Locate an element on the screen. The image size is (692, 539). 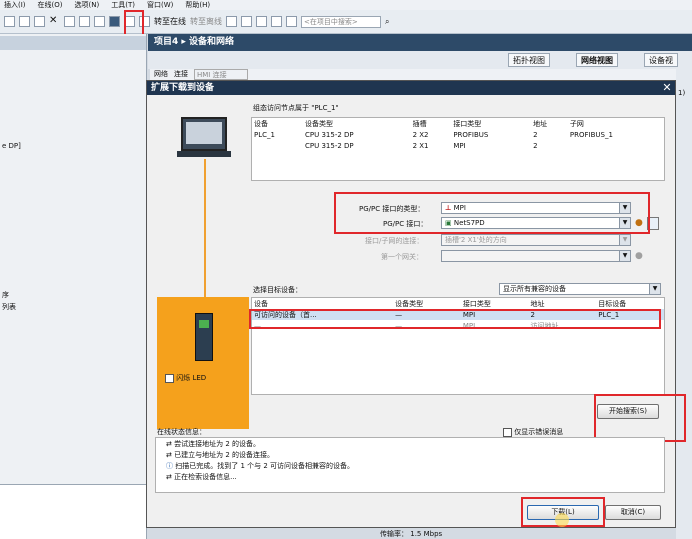
project-search-input: <在项目中搜索> is located at coordinates (341, 21).